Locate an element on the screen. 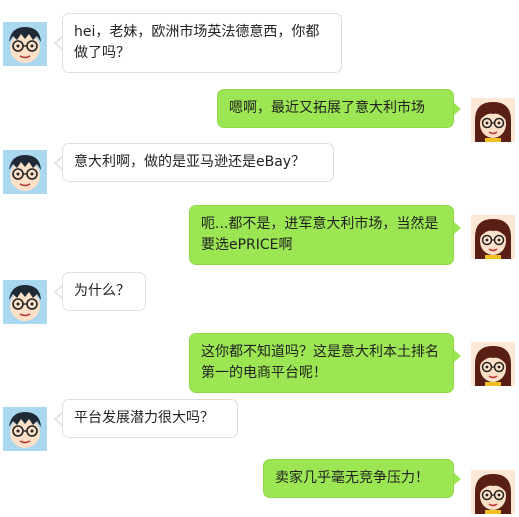  chat-message-incoming: 平台发展潜力很大吗？ is located at coordinates (150, 418).